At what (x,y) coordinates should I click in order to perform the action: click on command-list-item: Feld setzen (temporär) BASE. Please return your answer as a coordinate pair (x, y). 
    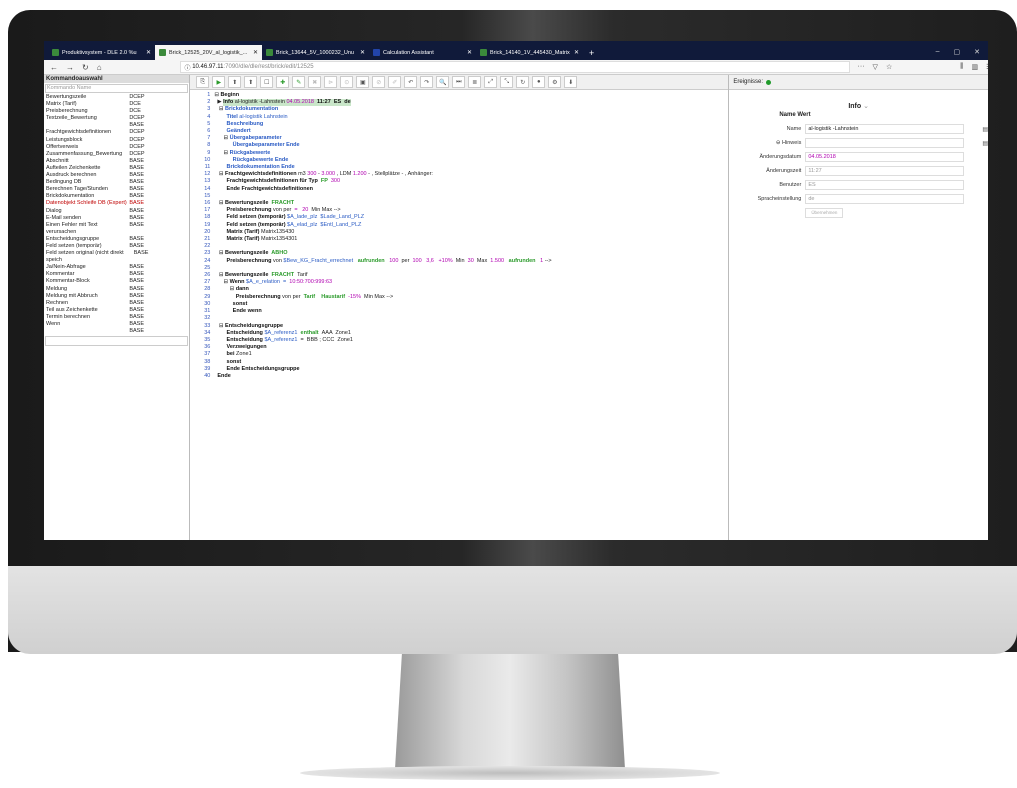
    Looking at the image, I should click on (116, 246).